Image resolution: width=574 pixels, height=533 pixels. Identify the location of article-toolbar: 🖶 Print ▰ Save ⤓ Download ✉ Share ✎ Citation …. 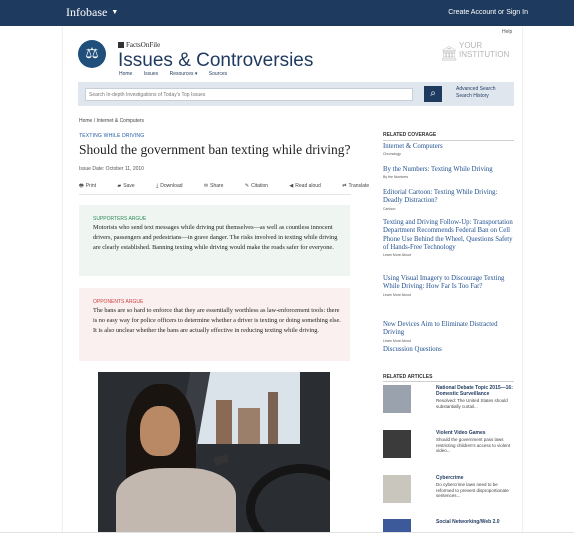
(234, 187).